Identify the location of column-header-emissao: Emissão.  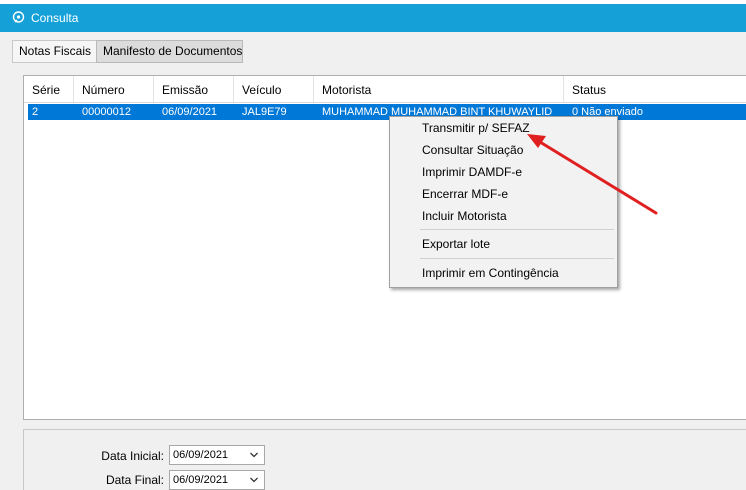
(194, 89).